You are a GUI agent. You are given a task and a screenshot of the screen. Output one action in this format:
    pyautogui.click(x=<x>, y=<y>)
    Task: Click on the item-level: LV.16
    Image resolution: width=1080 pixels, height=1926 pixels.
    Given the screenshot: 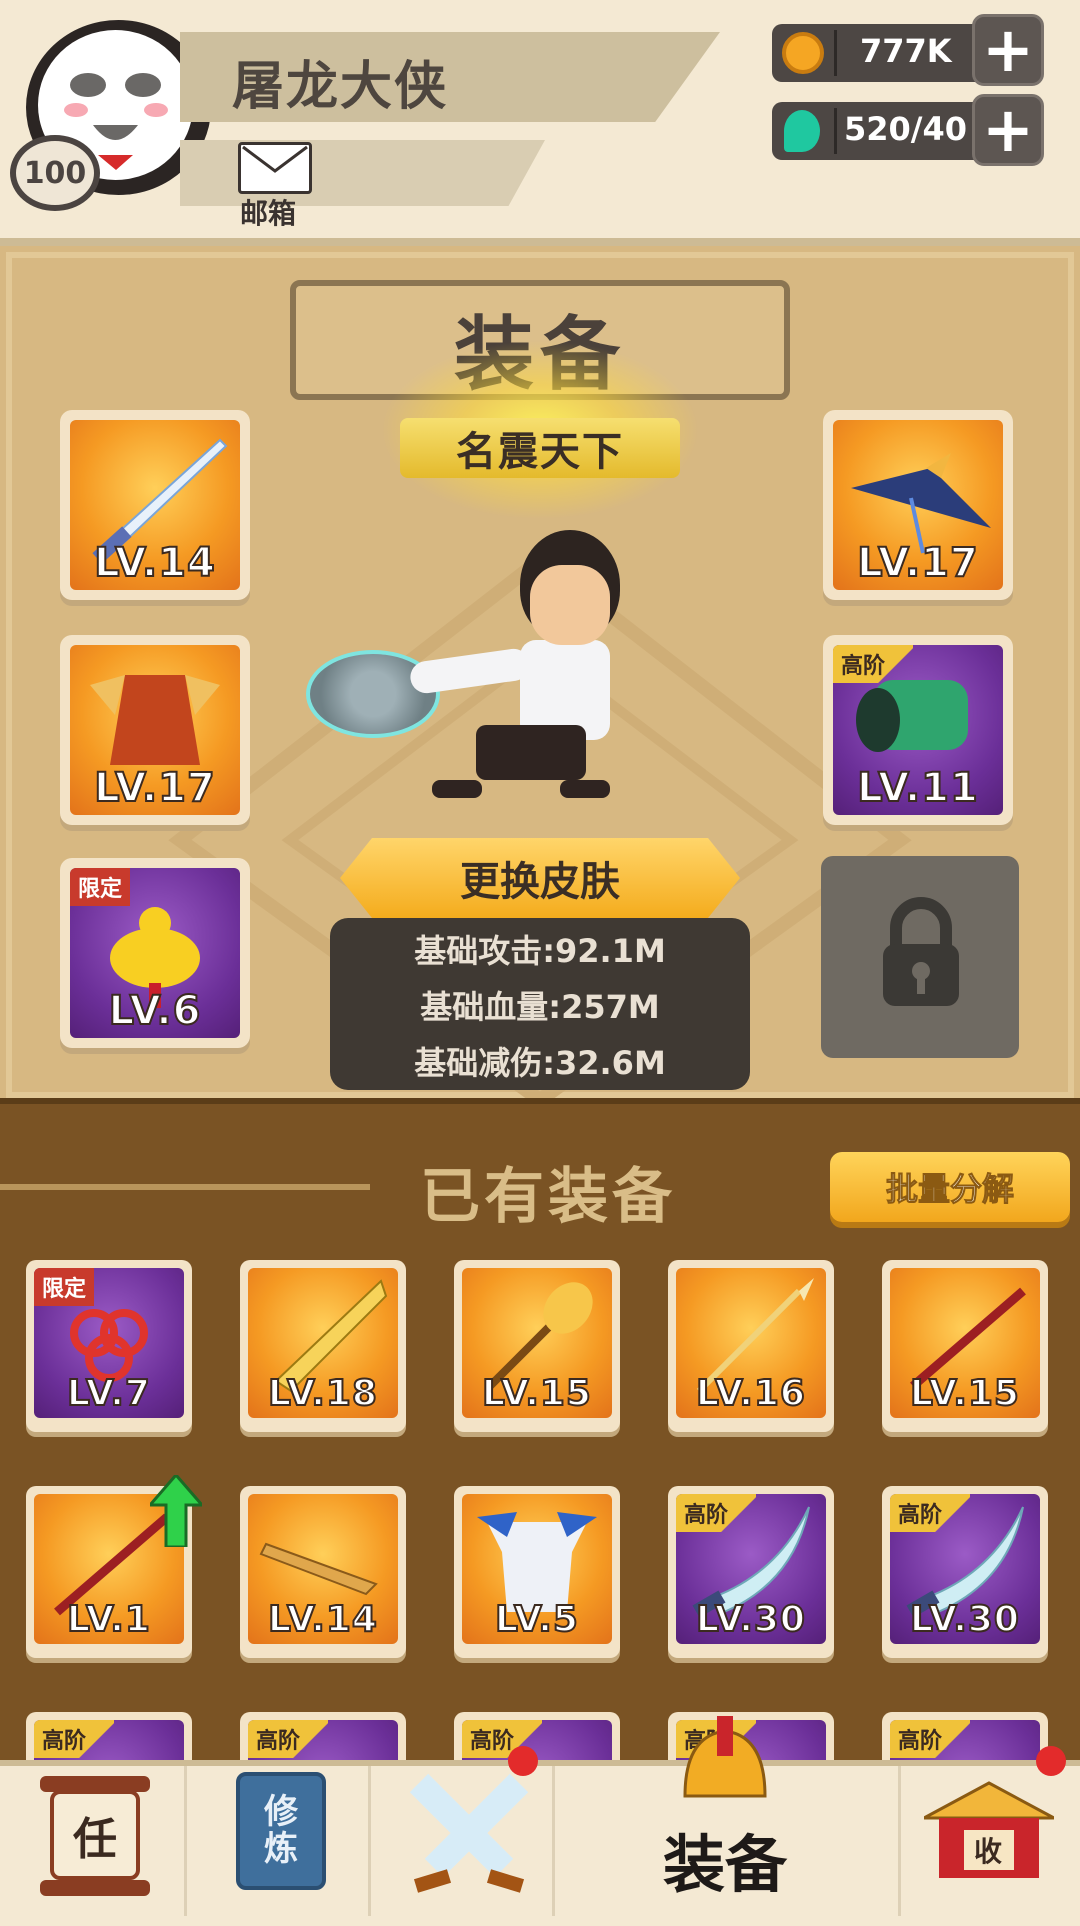 What is the action you would take?
    pyautogui.click(x=750, y=1393)
    